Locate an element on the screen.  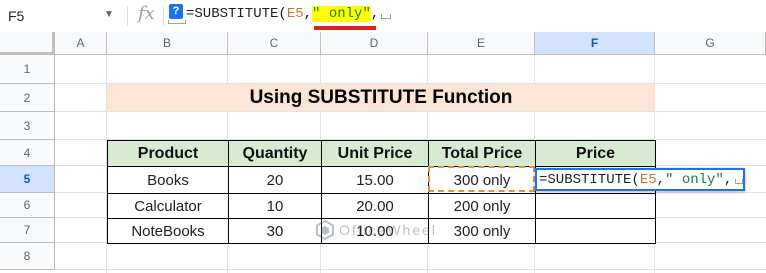
formula-prefix: =SUBSTITUTE( is located at coordinates (236, 14).